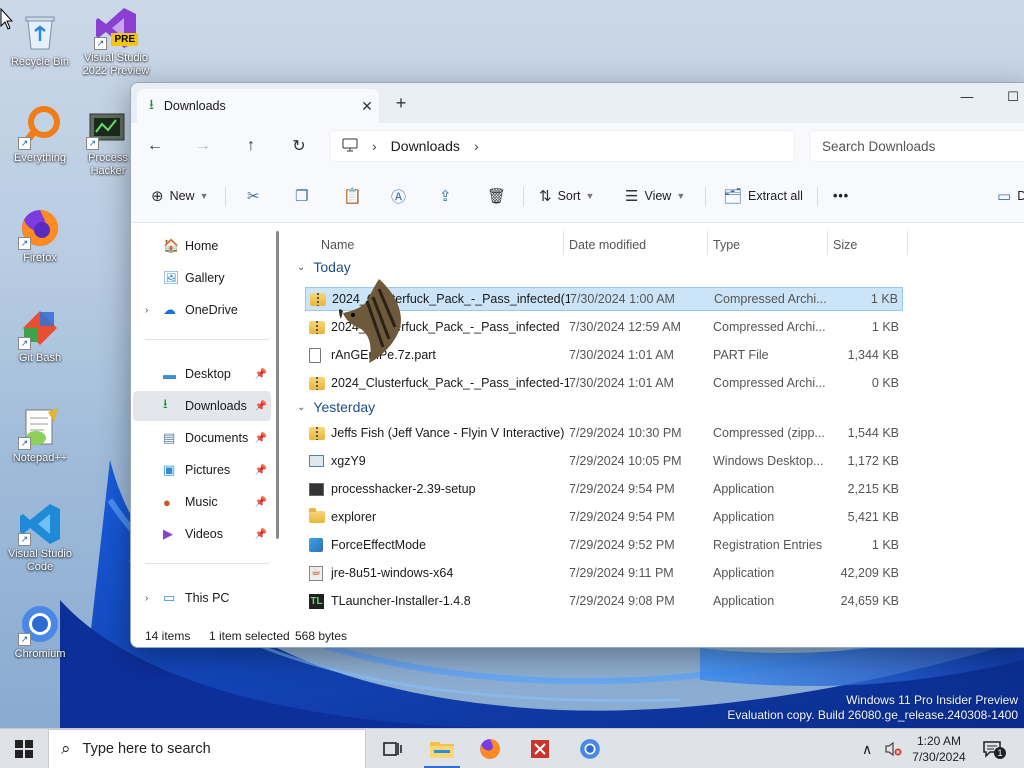  Describe the element at coordinates (40, 538) in the screenshot. I see `desktop-icon-vscode: ↗ Visual Studio Code` at that location.